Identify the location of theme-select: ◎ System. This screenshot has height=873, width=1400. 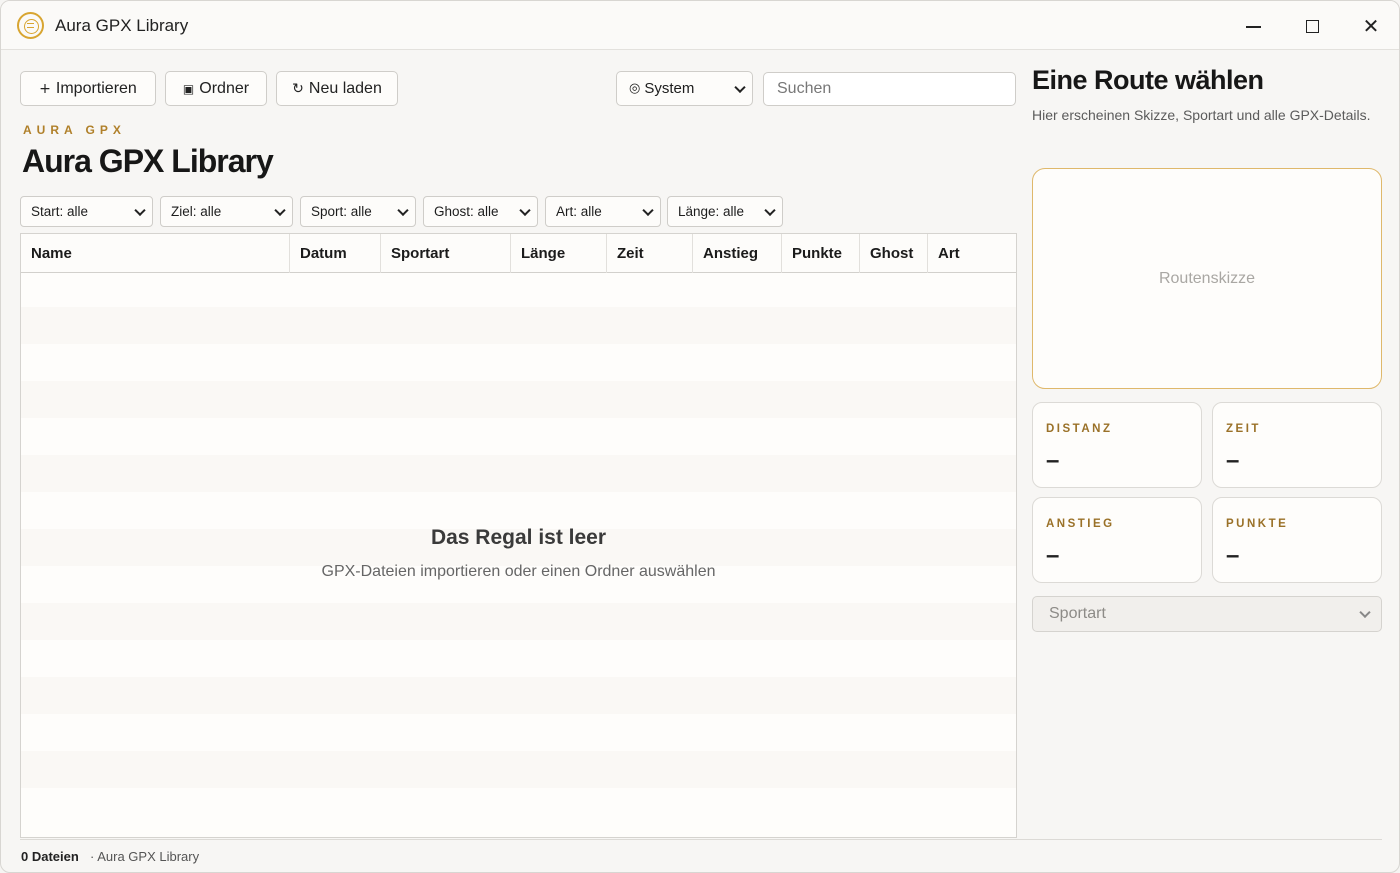
(684, 88).